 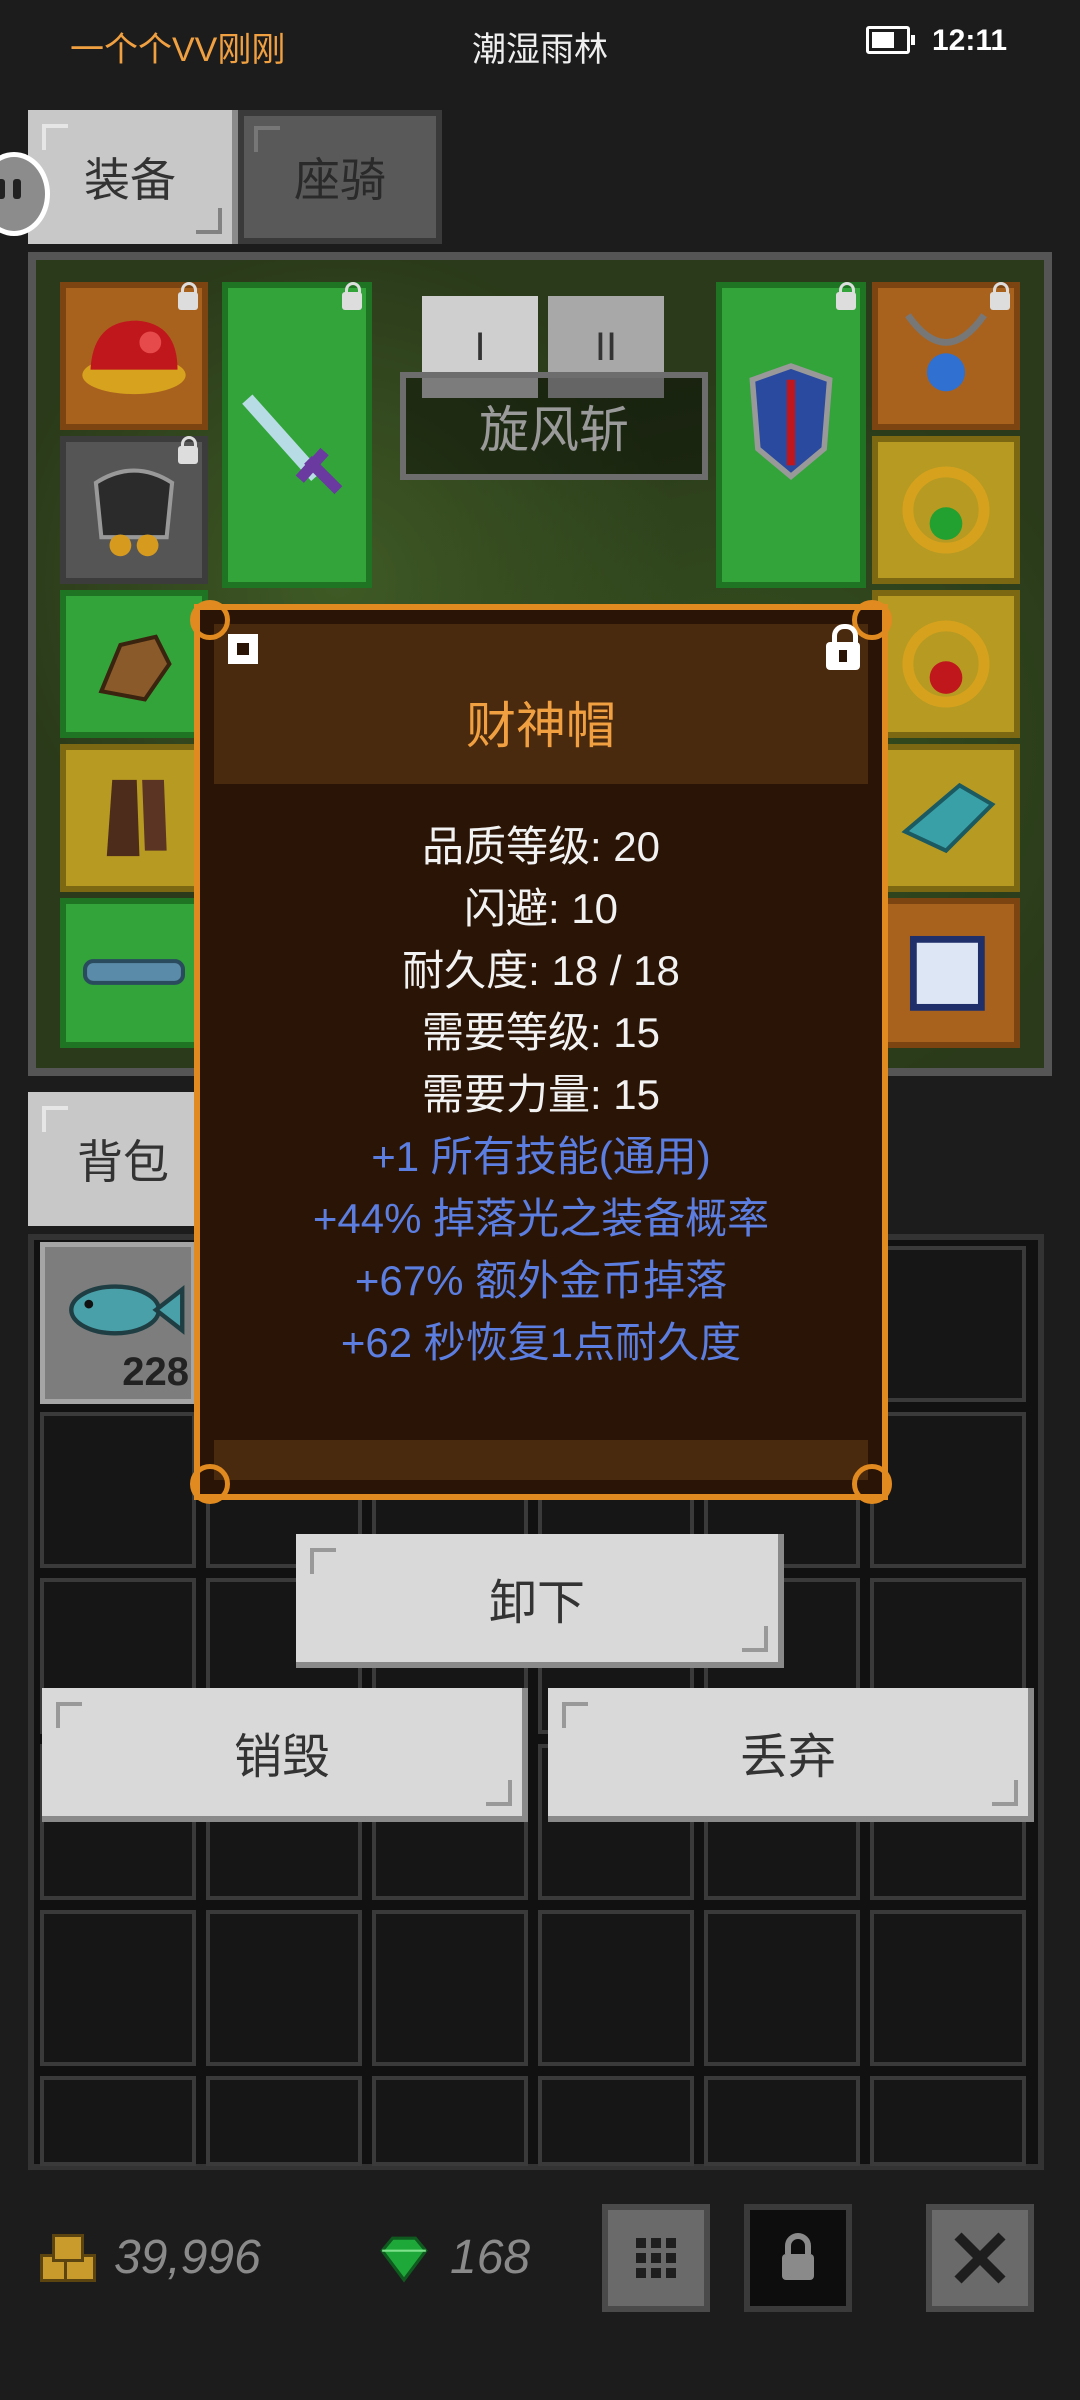 What do you see at coordinates (541, 1342) in the screenshot?
I see `affix-durability-regen: +62 秒恢复1点耐久度` at bounding box center [541, 1342].